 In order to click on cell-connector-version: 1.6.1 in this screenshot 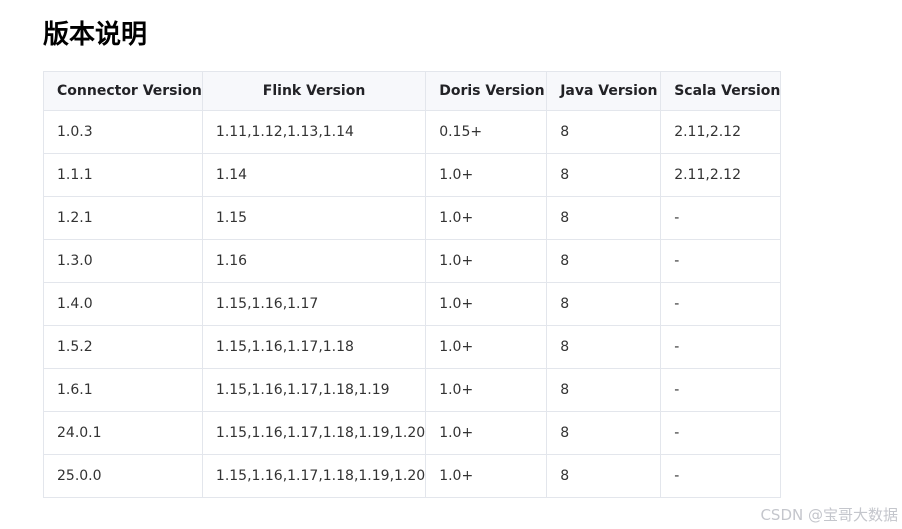, I will do `click(123, 390)`.